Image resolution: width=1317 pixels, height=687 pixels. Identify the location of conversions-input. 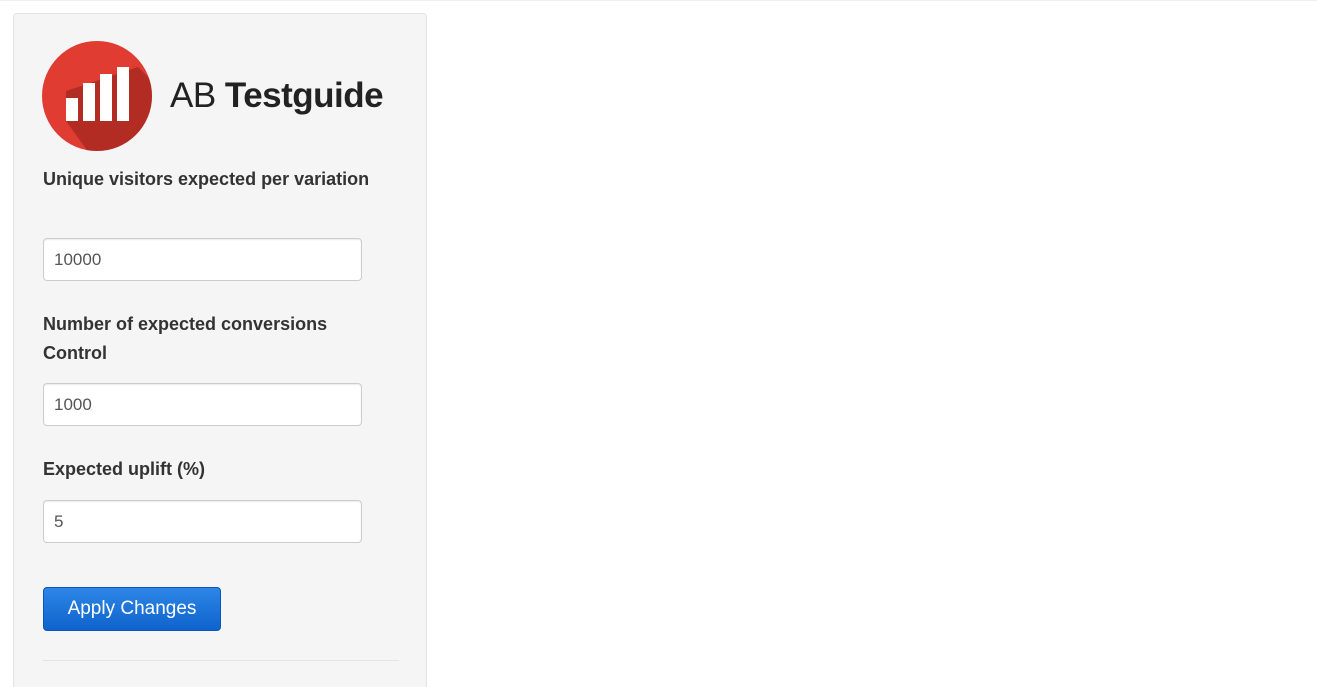
(202, 404).